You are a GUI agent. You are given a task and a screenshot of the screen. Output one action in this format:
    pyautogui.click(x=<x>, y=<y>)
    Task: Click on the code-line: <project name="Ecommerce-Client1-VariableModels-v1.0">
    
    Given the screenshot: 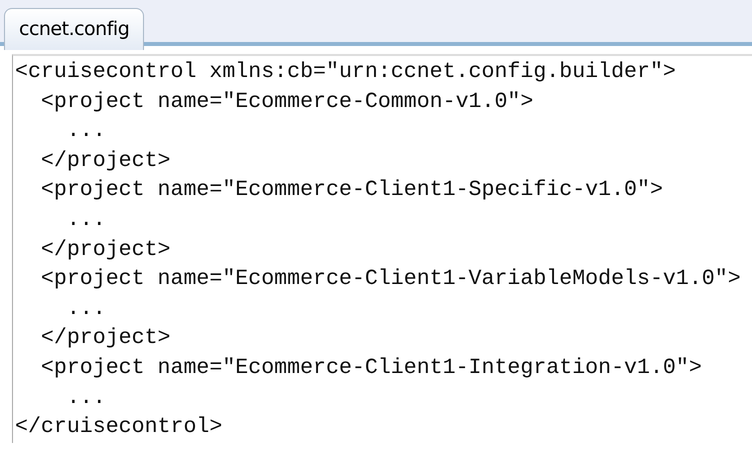 What is the action you would take?
    pyautogui.click(x=391, y=280)
    